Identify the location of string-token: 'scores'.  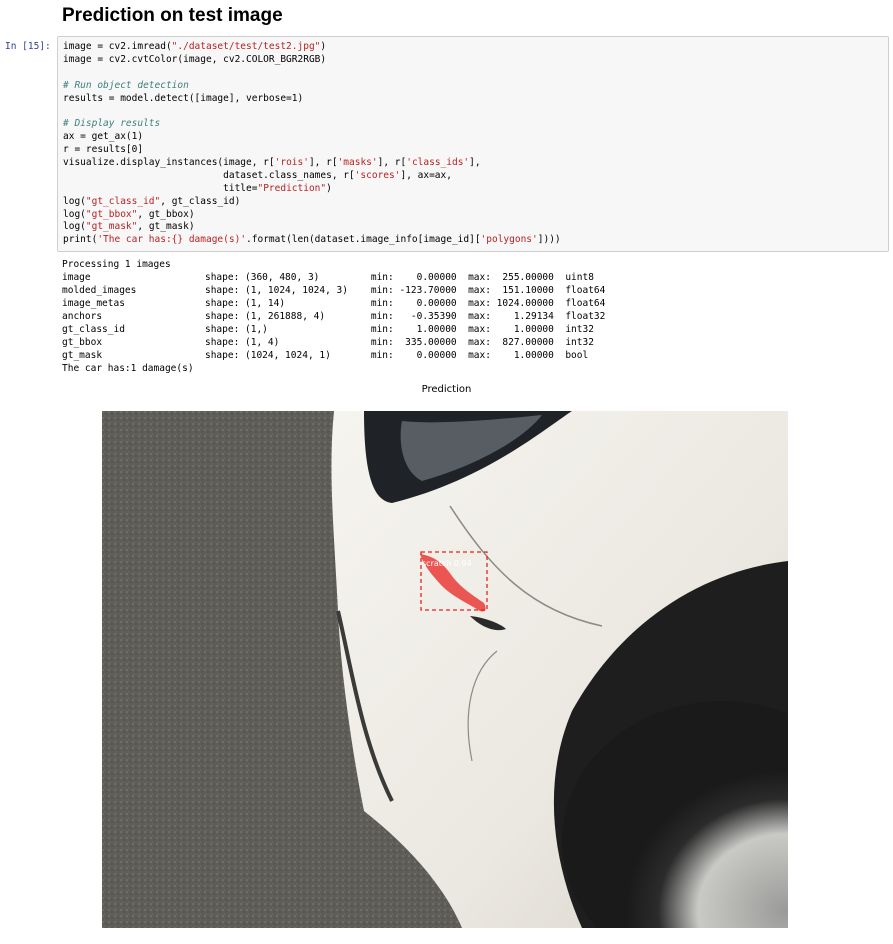
(377, 175).